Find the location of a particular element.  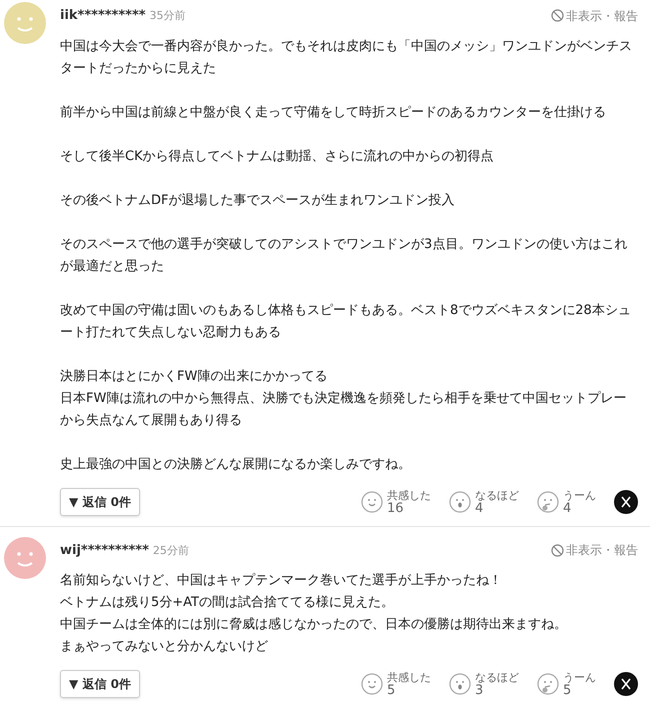

comment-text: 名前知らないけど、中国はキャプテンマーク巻いてた選手が上手かったね！ is located at coordinates (281, 581).